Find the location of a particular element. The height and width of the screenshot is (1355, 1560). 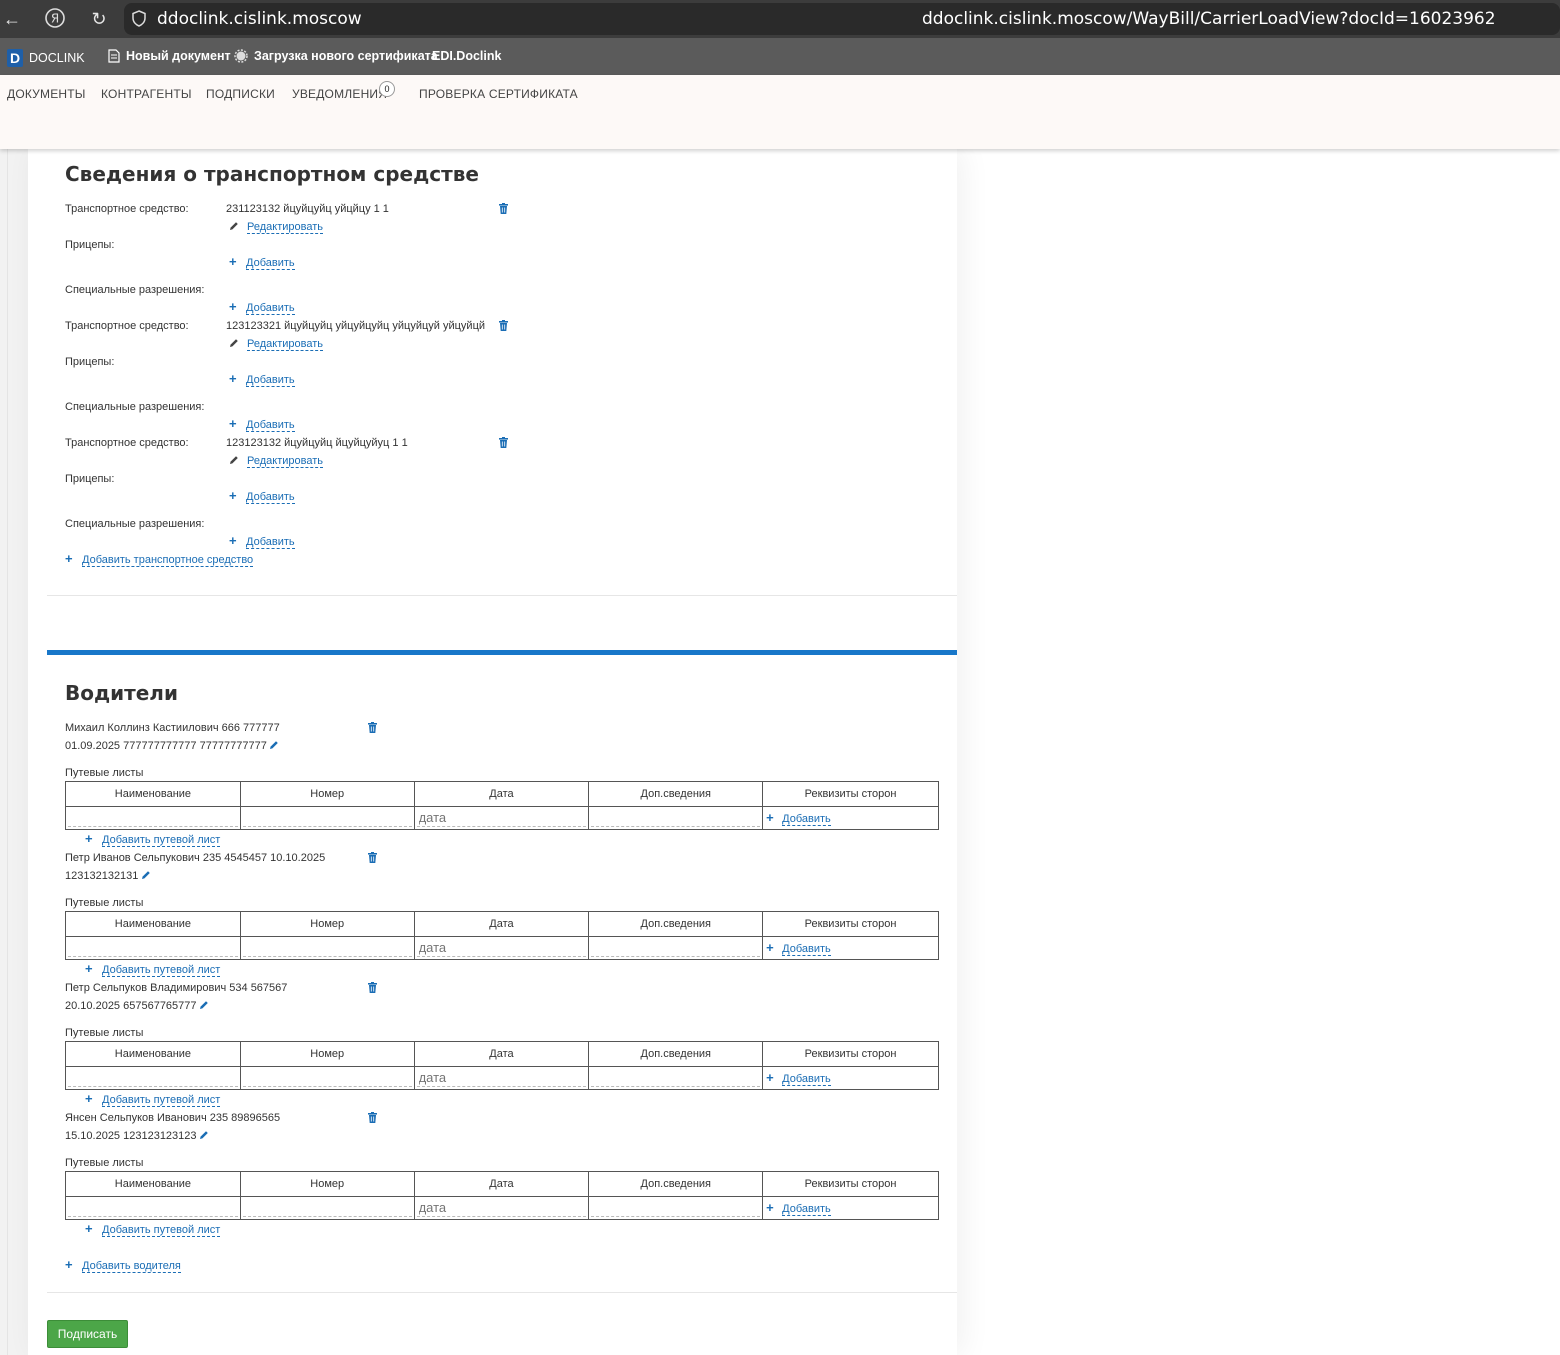

sign-button: Подписать is located at coordinates (87, 1334).